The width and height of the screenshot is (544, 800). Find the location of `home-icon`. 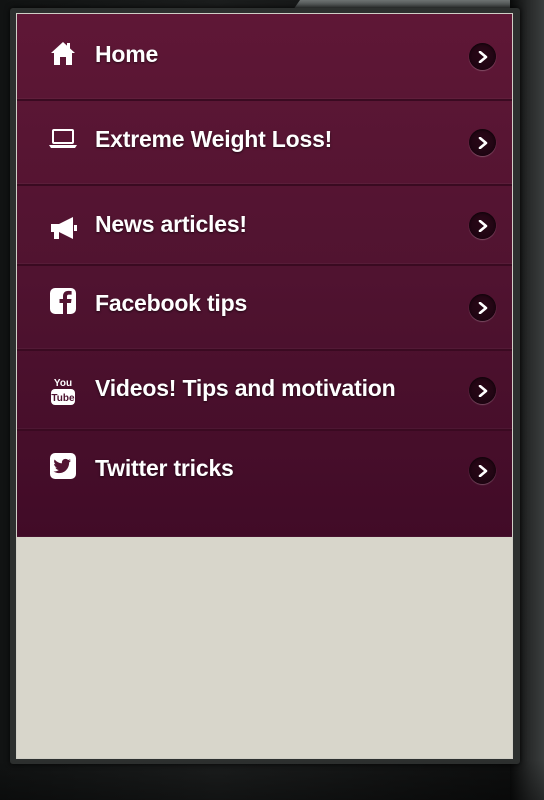

home-icon is located at coordinates (63, 53).